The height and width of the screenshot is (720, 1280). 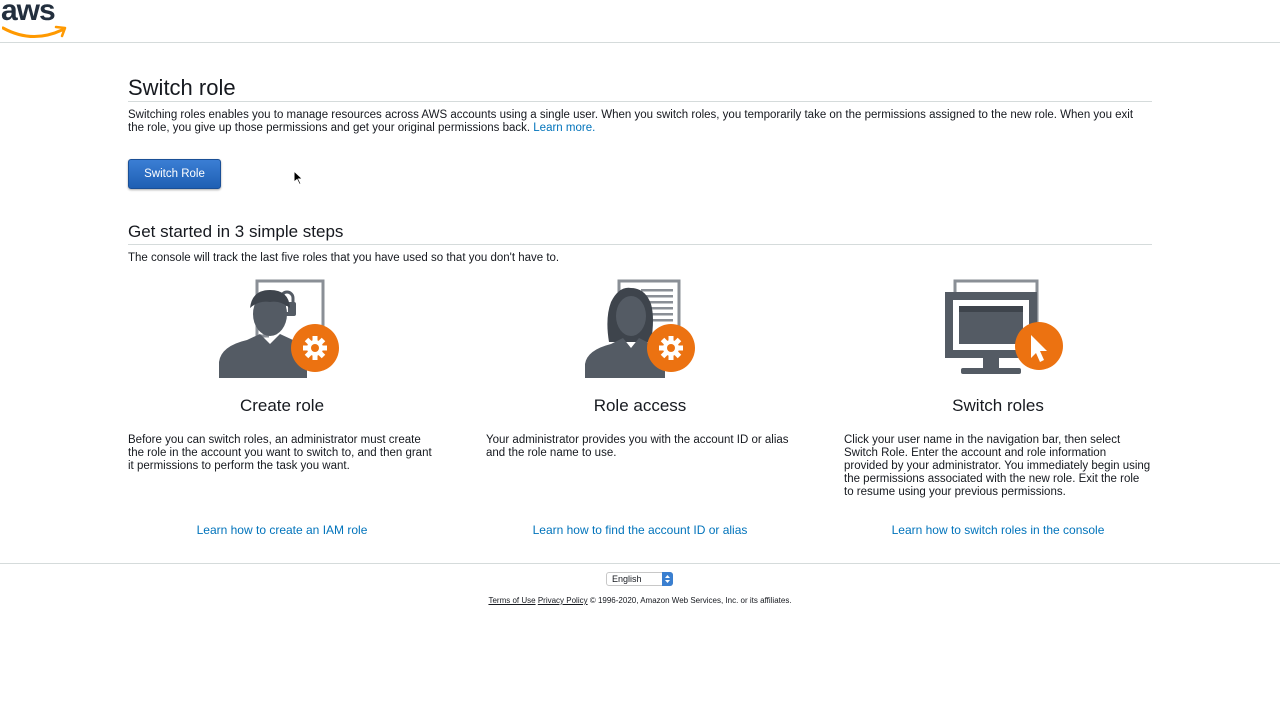 What do you see at coordinates (640, 101) in the screenshot?
I see `title-divider` at bounding box center [640, 101].